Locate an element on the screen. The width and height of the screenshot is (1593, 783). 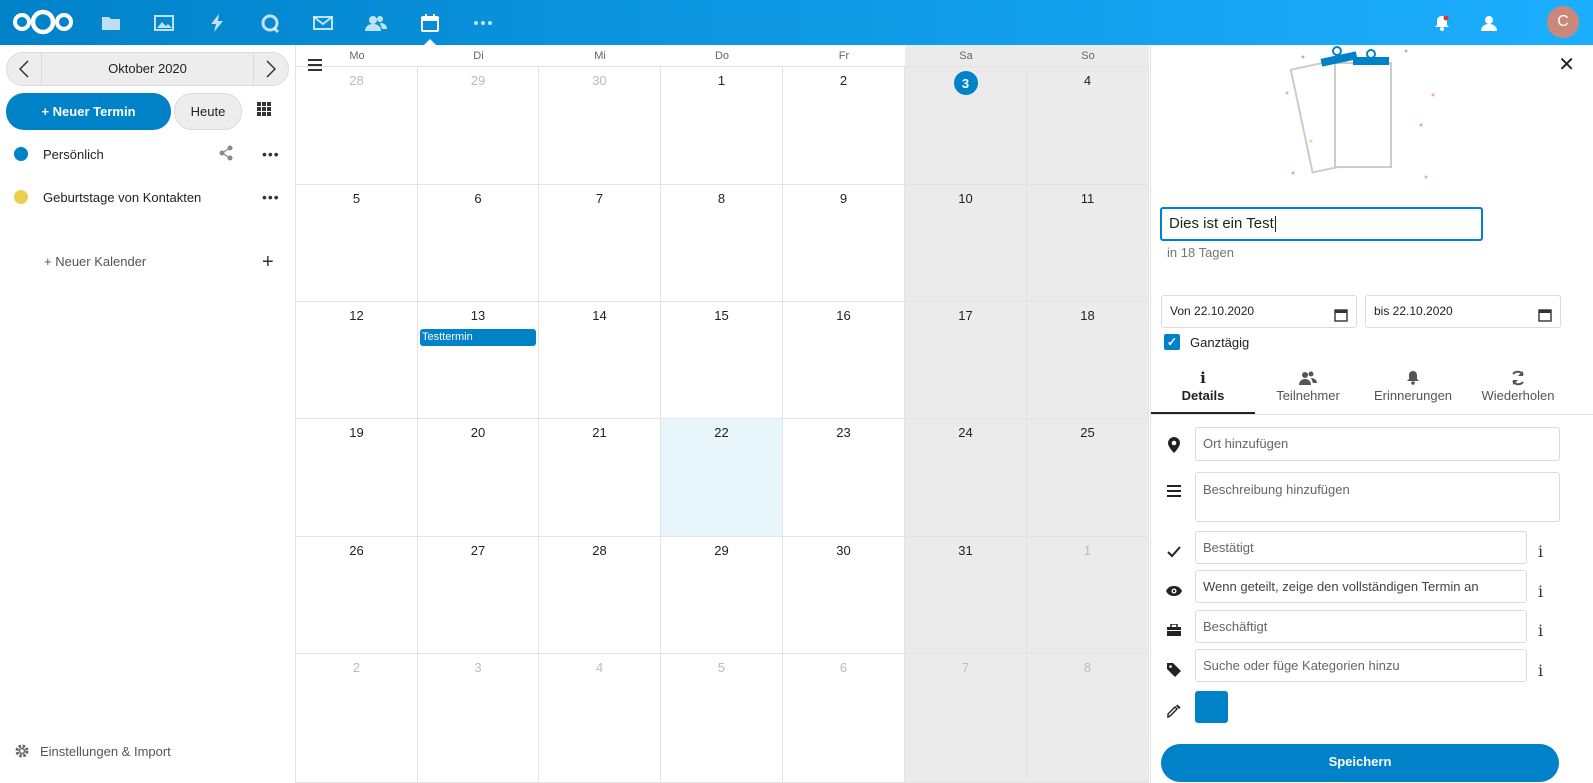
today-button: Heute is located at coordinates (208, 111).